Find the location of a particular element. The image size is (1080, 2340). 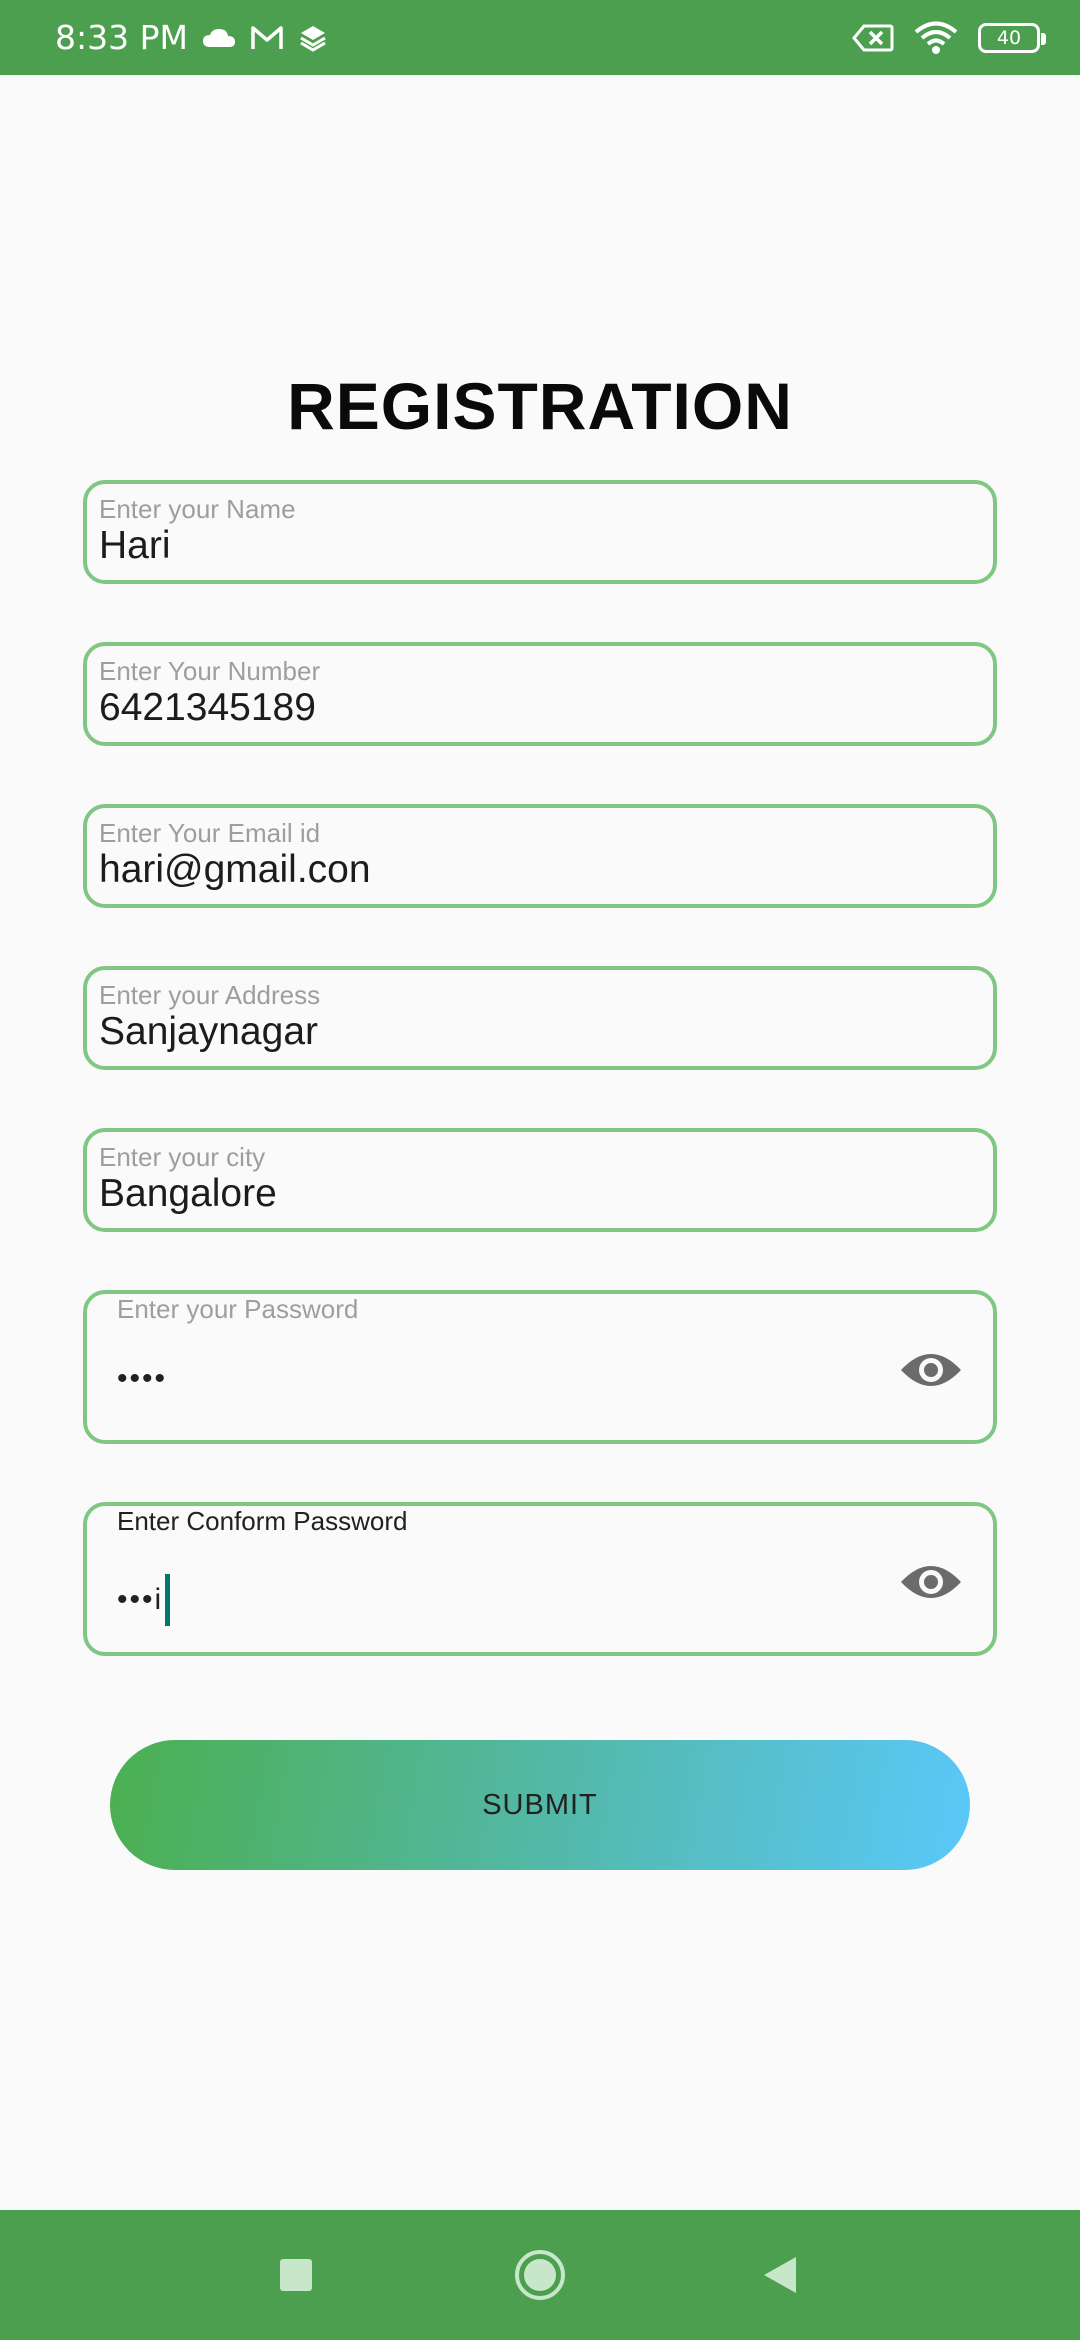

city-value: Bangalore is located at coordinates (188, 1193).